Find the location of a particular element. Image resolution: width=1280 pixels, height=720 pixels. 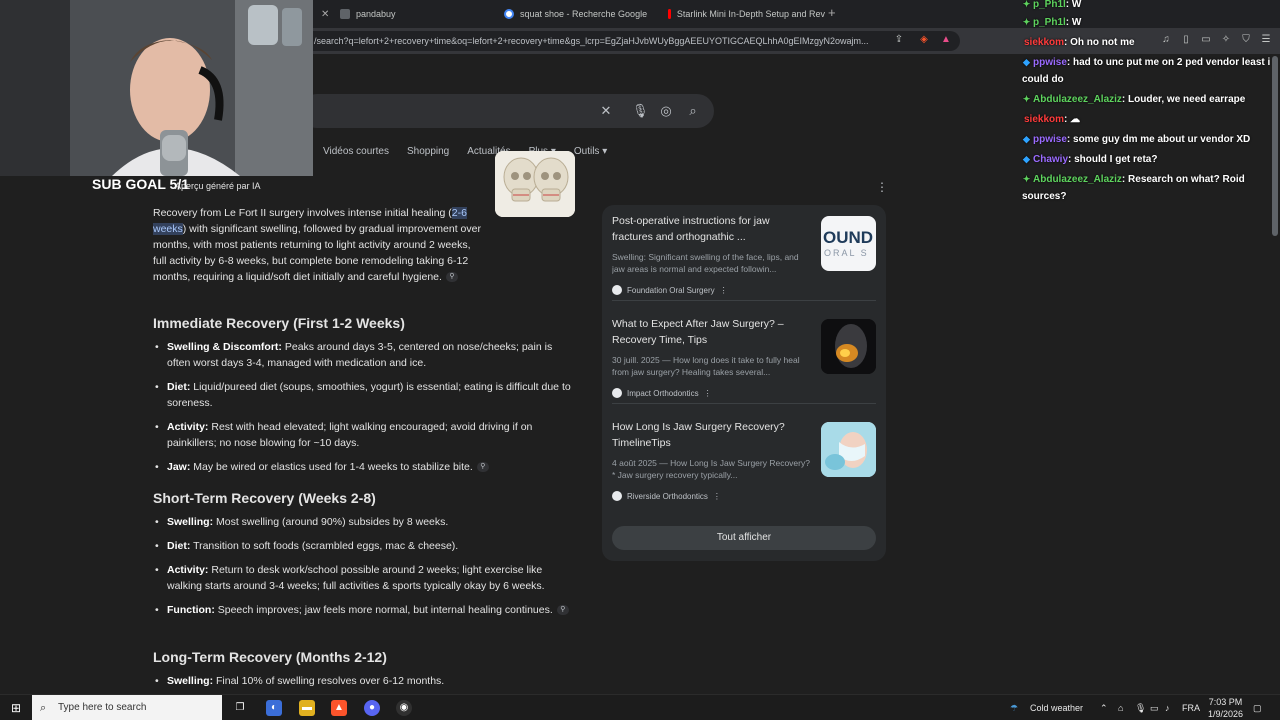

page-scrollbar is located at coordinates (1275, 146).